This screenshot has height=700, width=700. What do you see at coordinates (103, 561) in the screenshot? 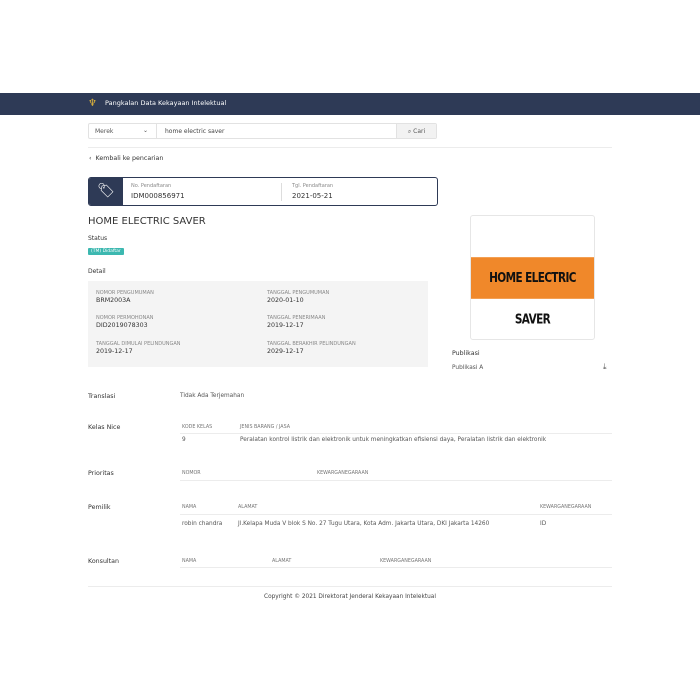
I see `konsultan-label: Konsultan` at bounding box center [103, 561].